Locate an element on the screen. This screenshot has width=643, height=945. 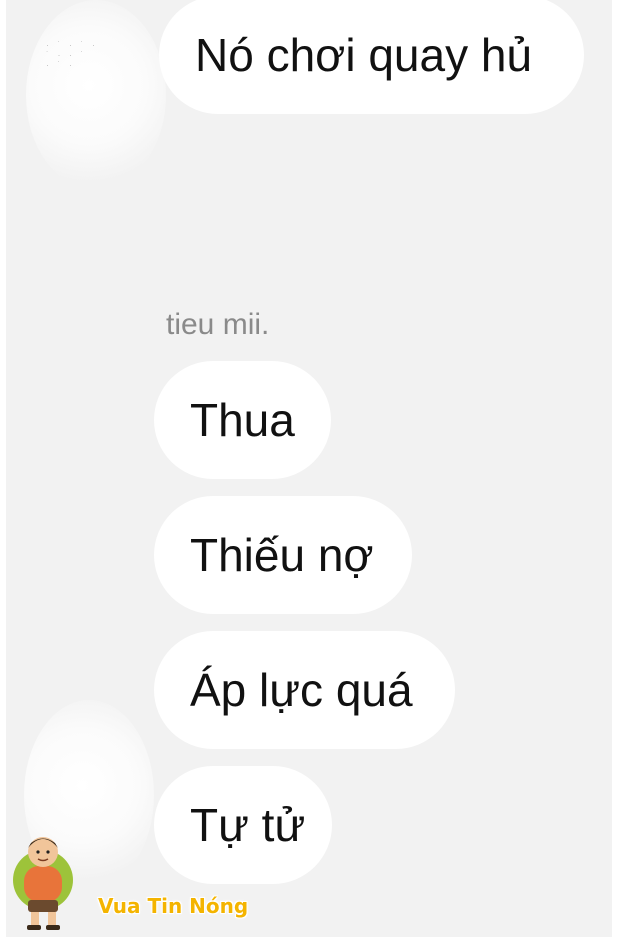
blurred-avatar-top is located at coordinates (96, 95).